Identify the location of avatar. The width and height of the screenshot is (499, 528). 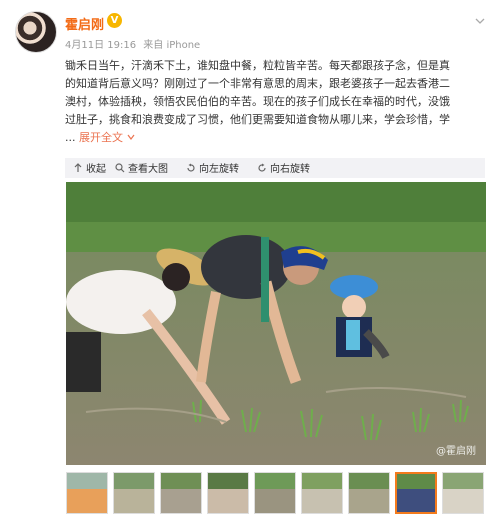
(36, 32).